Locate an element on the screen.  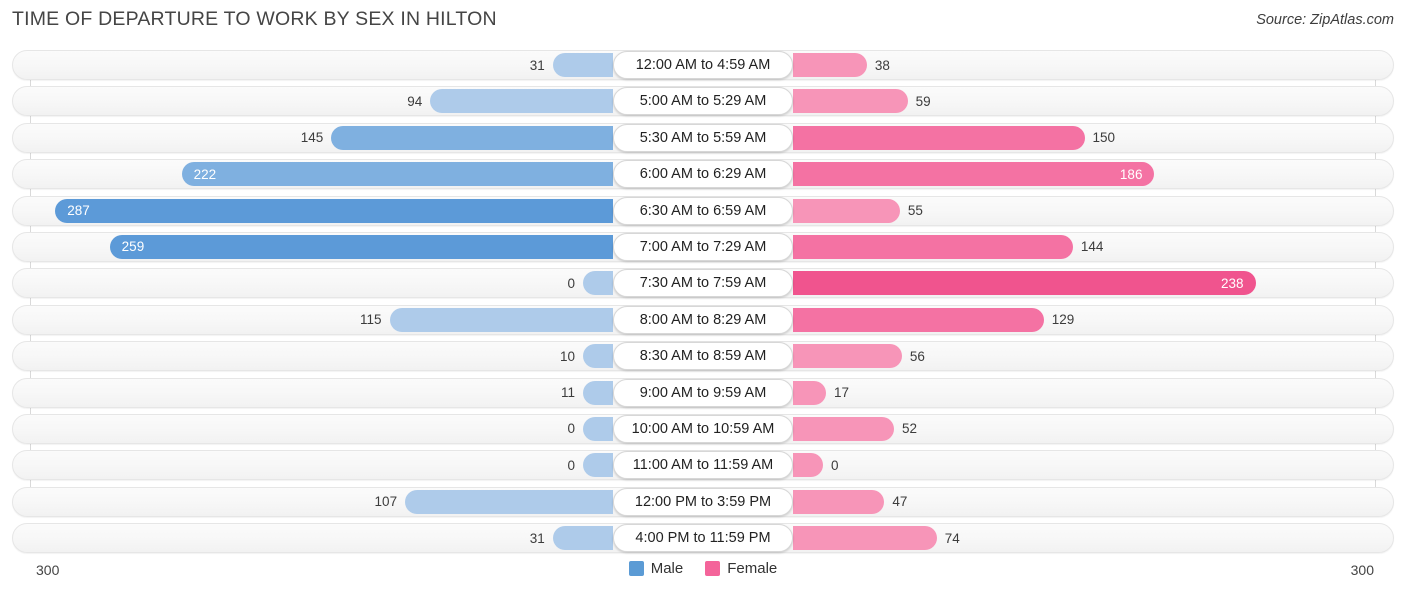
category-label: 10:00 AM to 10:59 AM is located at coordinates (703, 428).